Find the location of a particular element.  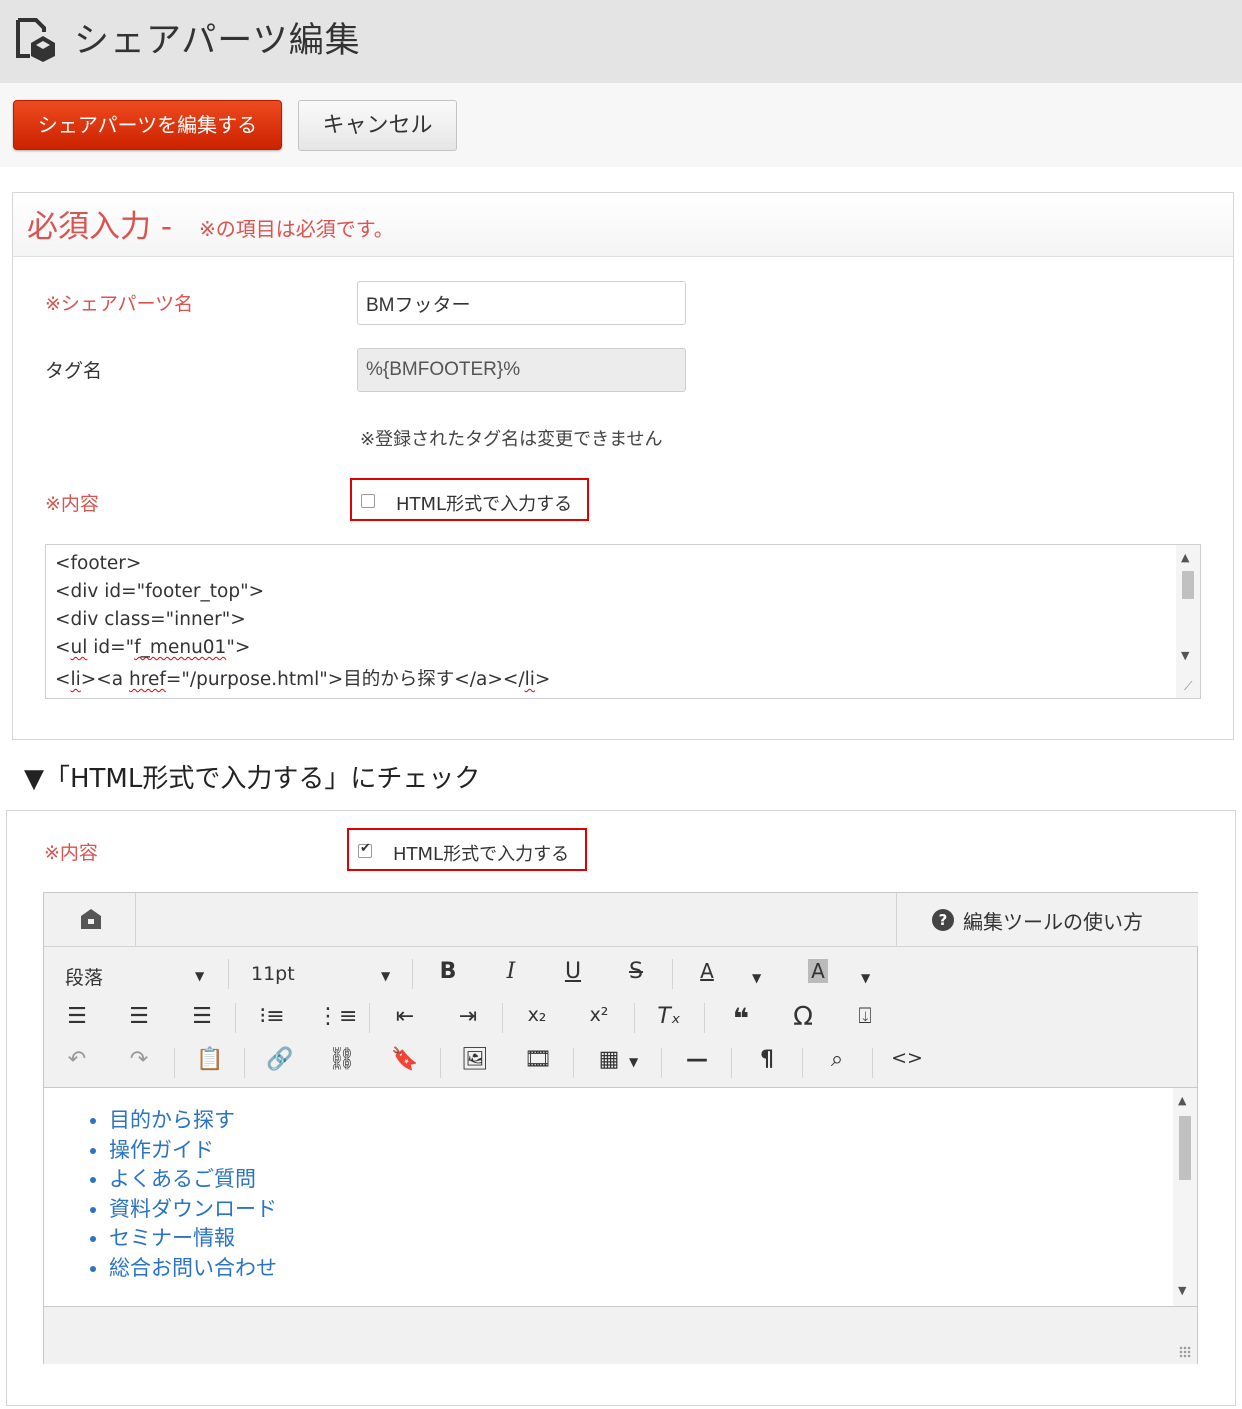

template-button is located at coordinates (90, 919).